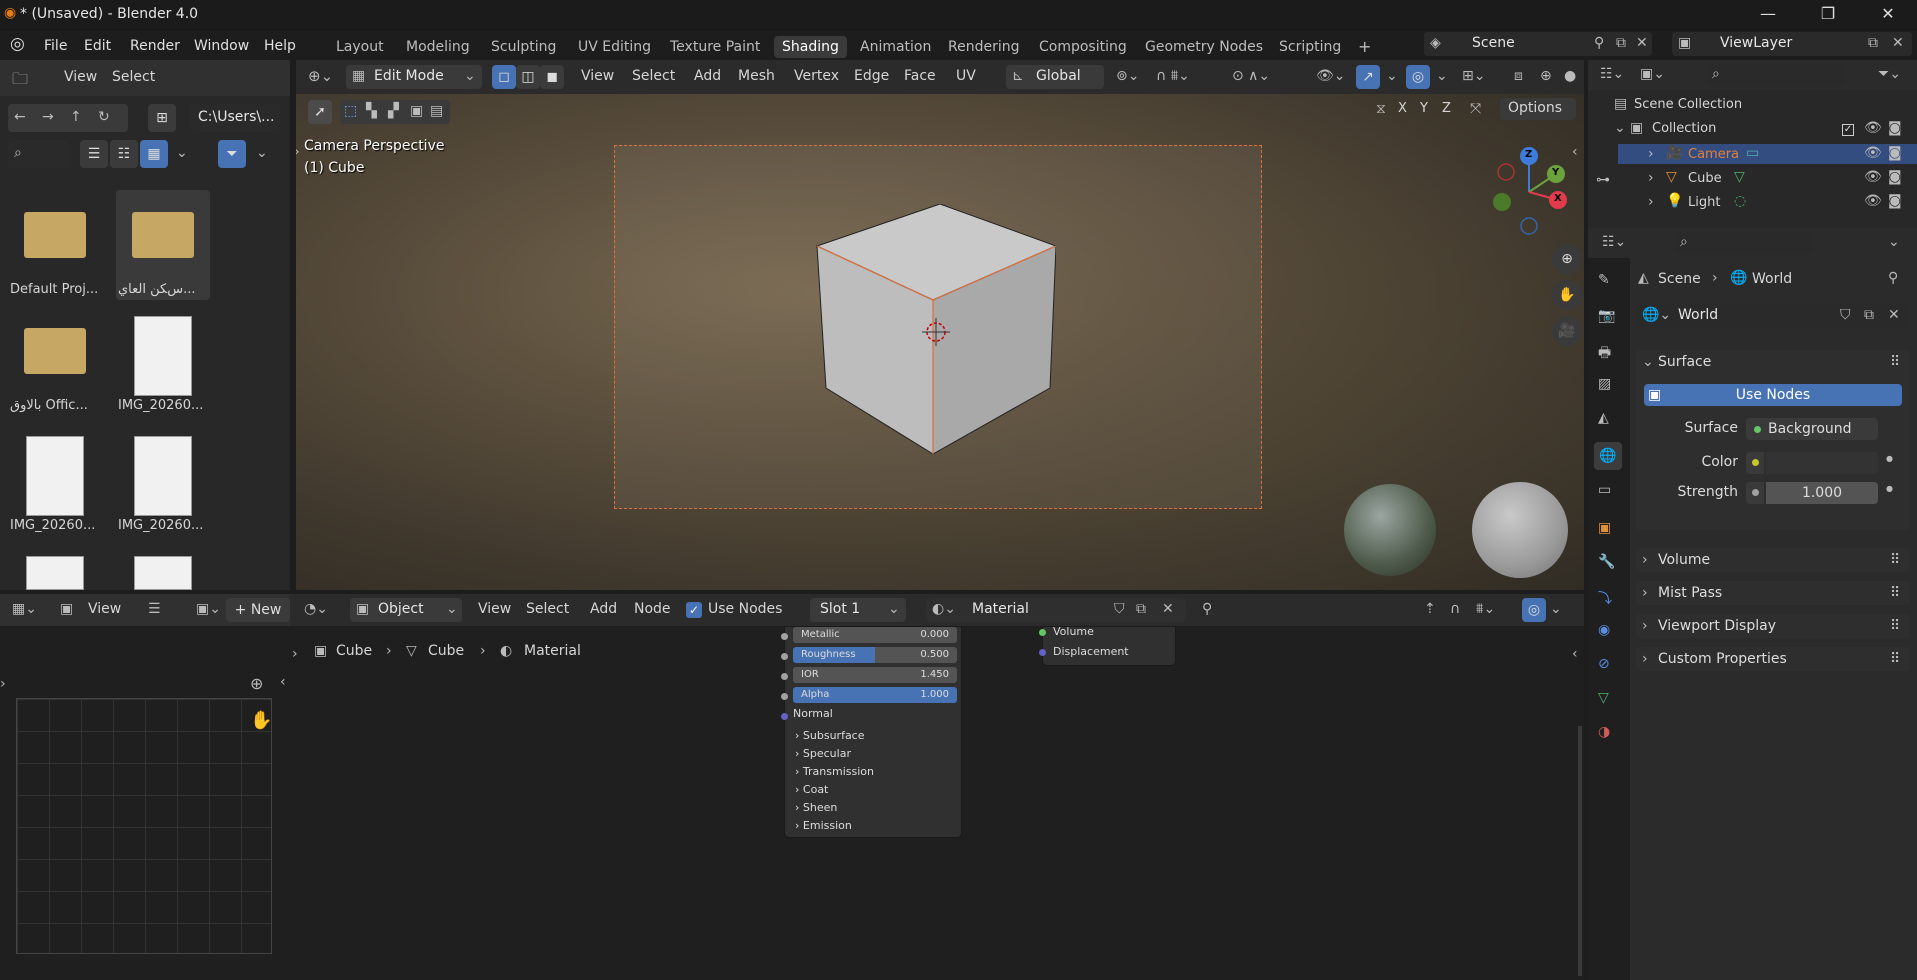 The height and width of the screenshot is (980, 1917). What do you see at coordinates (871, 76) in the screenshot?
I see `vp-menu-edge: Edge` at bounding box center [871, 76].